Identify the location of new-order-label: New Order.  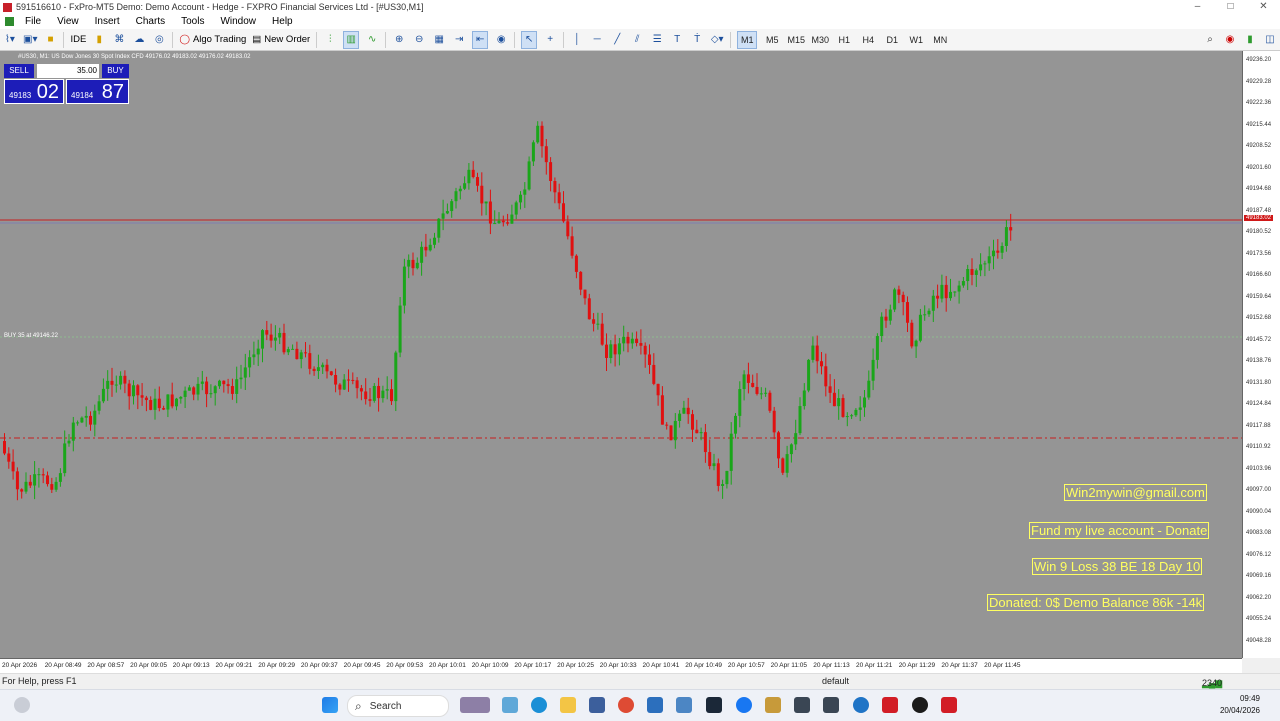
(287, 39).